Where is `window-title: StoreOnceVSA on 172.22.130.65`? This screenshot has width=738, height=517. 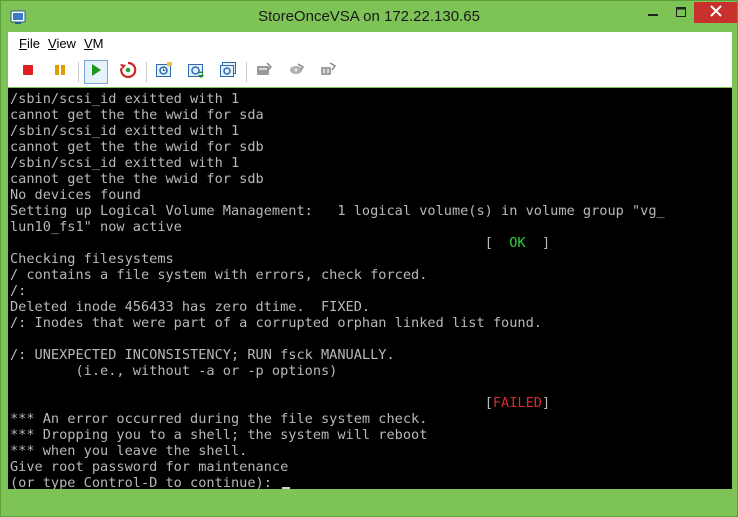
window-title: StoreOnceVSA on 172.22.130.65 is located at coordinates (369, 16).